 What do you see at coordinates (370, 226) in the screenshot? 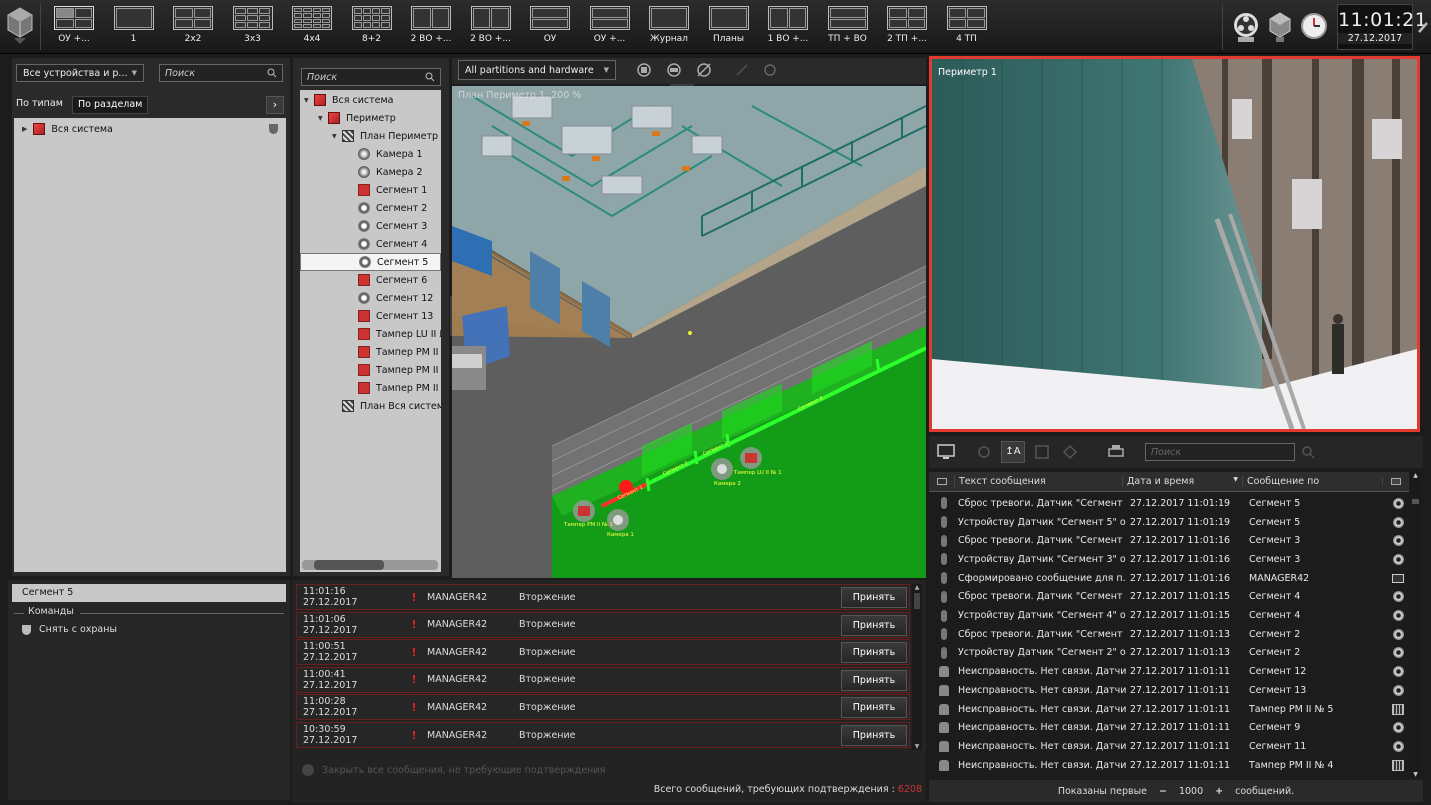
I see `tree-item: Сегмент 3` at bounding box center [370, 226].